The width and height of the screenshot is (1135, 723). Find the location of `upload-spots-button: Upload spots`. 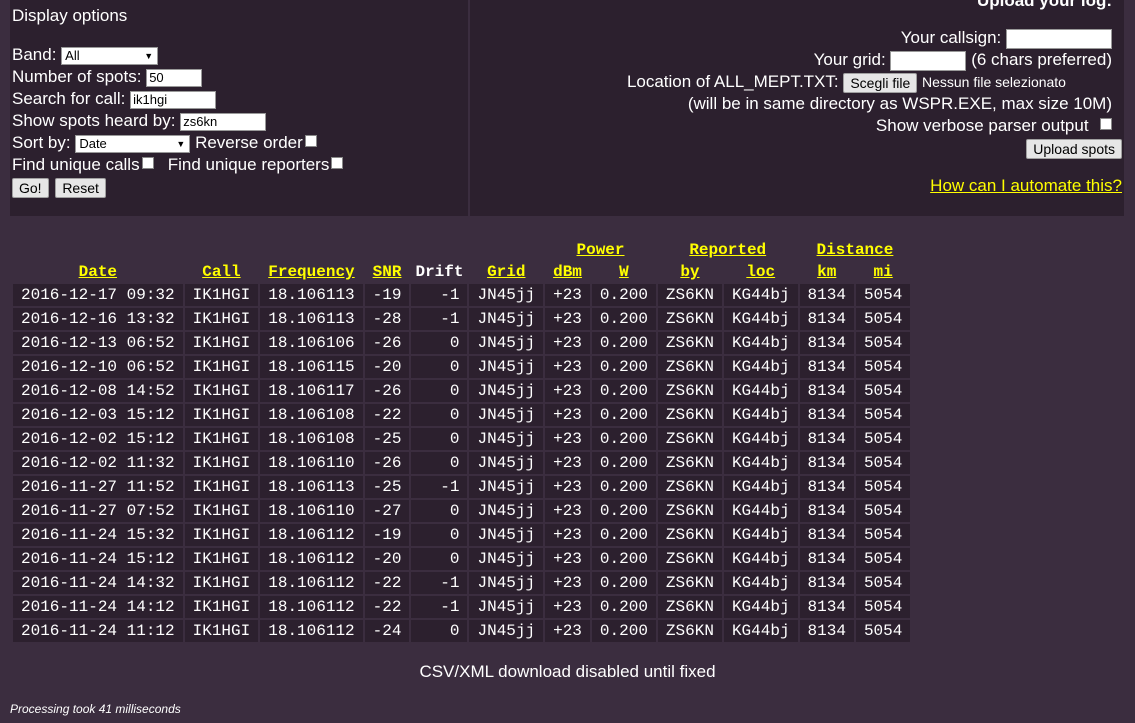

upload-spots-button: Upload spots is located at coordinates (1074, 148).